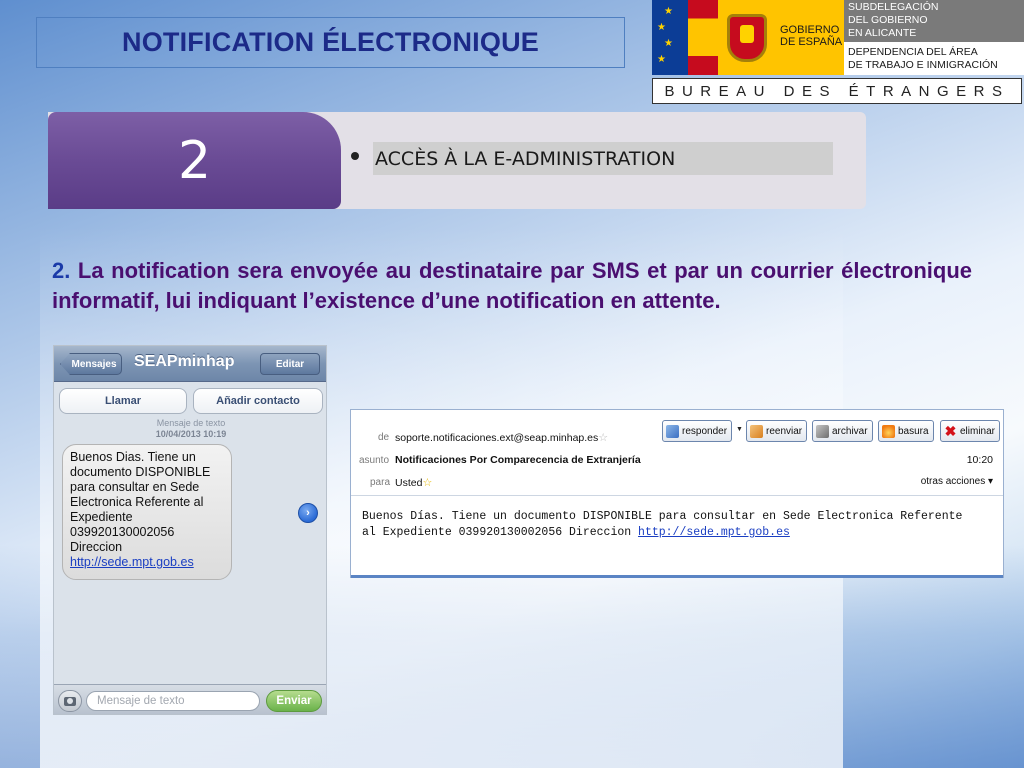  I want to click on eu-flag-icon: ★ ★ ★ ★, so click(670, 37).